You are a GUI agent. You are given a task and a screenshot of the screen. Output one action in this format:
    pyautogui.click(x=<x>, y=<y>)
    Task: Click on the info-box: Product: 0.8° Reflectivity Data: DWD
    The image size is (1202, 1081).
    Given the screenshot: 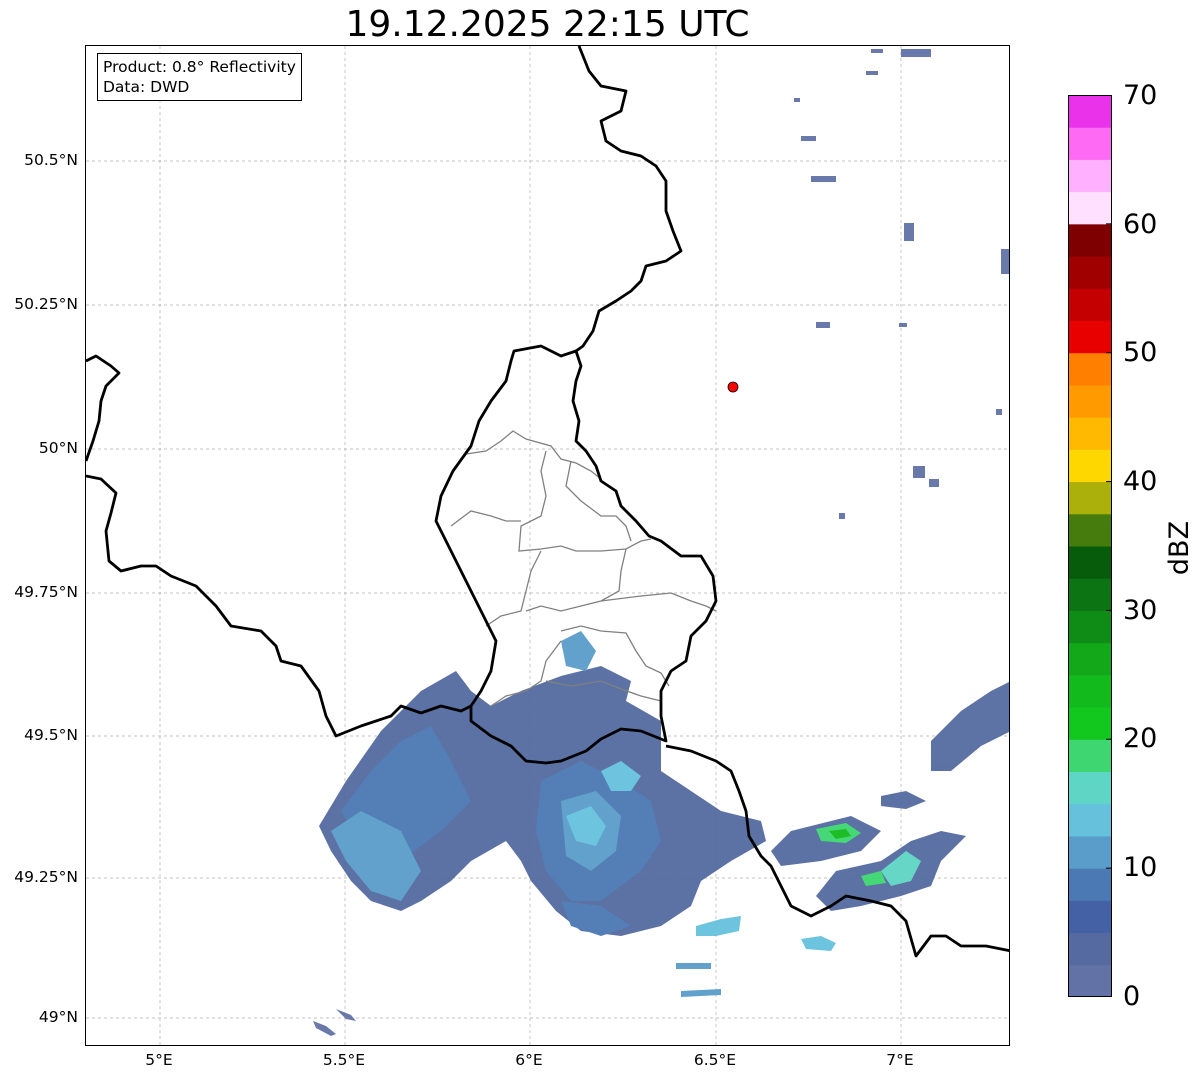 What is the action you would take?
    pyautogui.click(x=199, y=77)
    